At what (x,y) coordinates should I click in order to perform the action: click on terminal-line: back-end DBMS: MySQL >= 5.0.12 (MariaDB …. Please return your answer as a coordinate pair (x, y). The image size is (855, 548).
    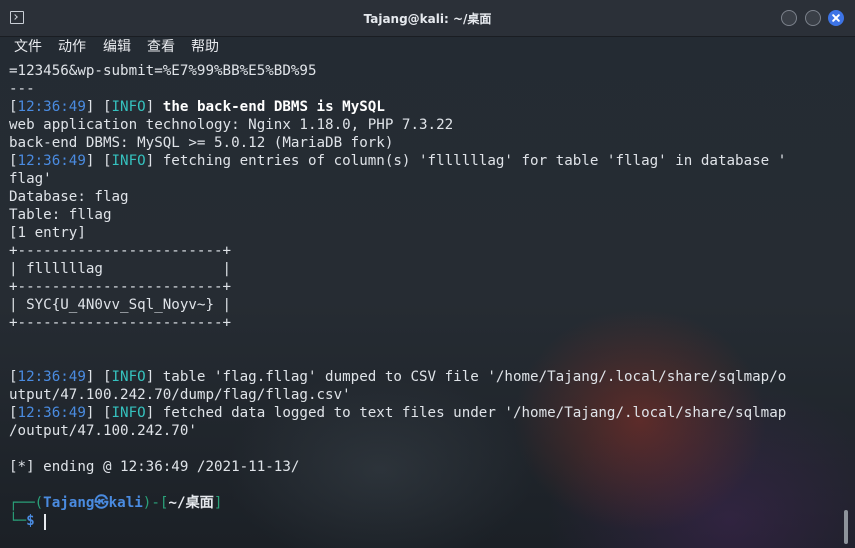
    Looking at the image, I should click on (427, 143).